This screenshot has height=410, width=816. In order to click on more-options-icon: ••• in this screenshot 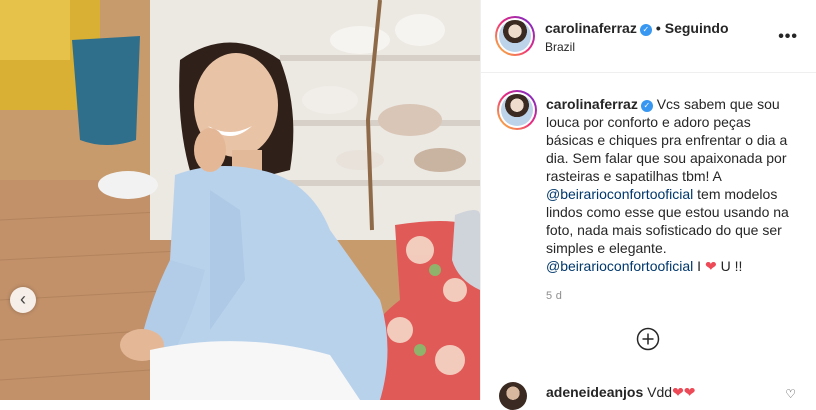, I will do `click(788, 37)`.